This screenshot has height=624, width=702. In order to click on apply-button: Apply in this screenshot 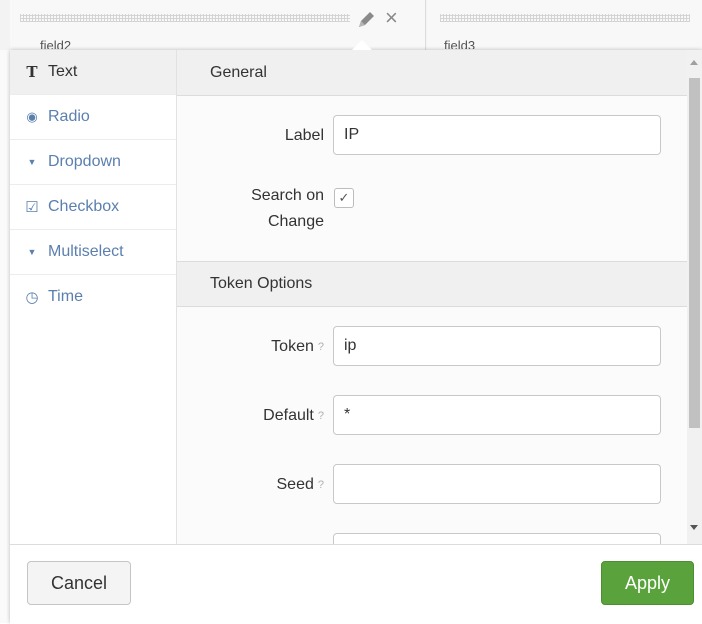, I will do `click(647, 583)`.